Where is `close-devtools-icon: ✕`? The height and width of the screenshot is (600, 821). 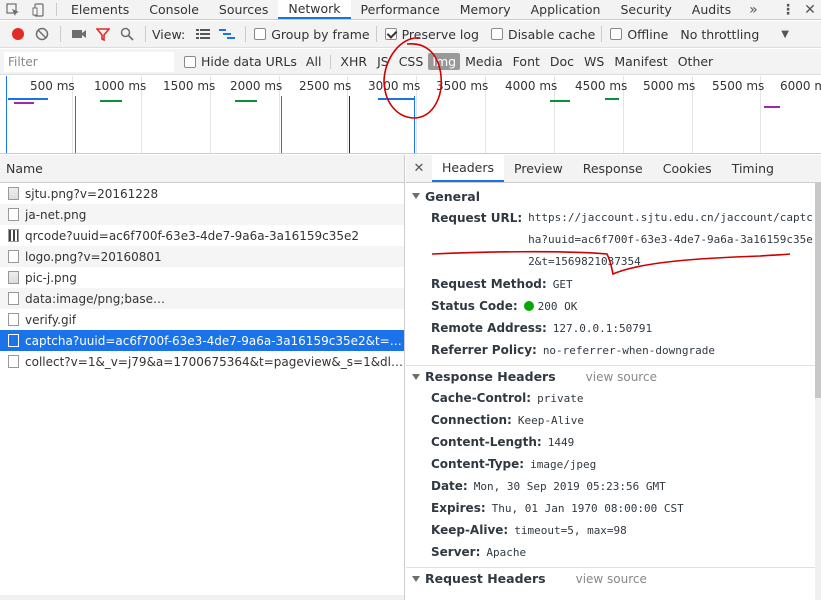
close-devtools-icon: ✕ is located at coordinates (810, 9).